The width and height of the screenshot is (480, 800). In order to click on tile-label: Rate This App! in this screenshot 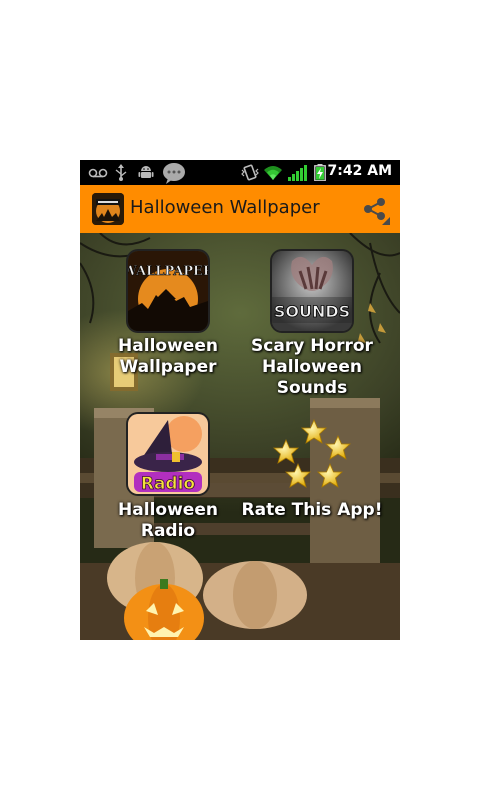, I will do `click(312, 510)`.